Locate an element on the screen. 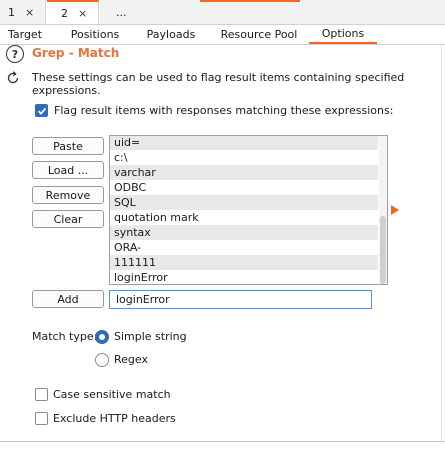  expand-arrow-icon is located at coordinates (395, 210).